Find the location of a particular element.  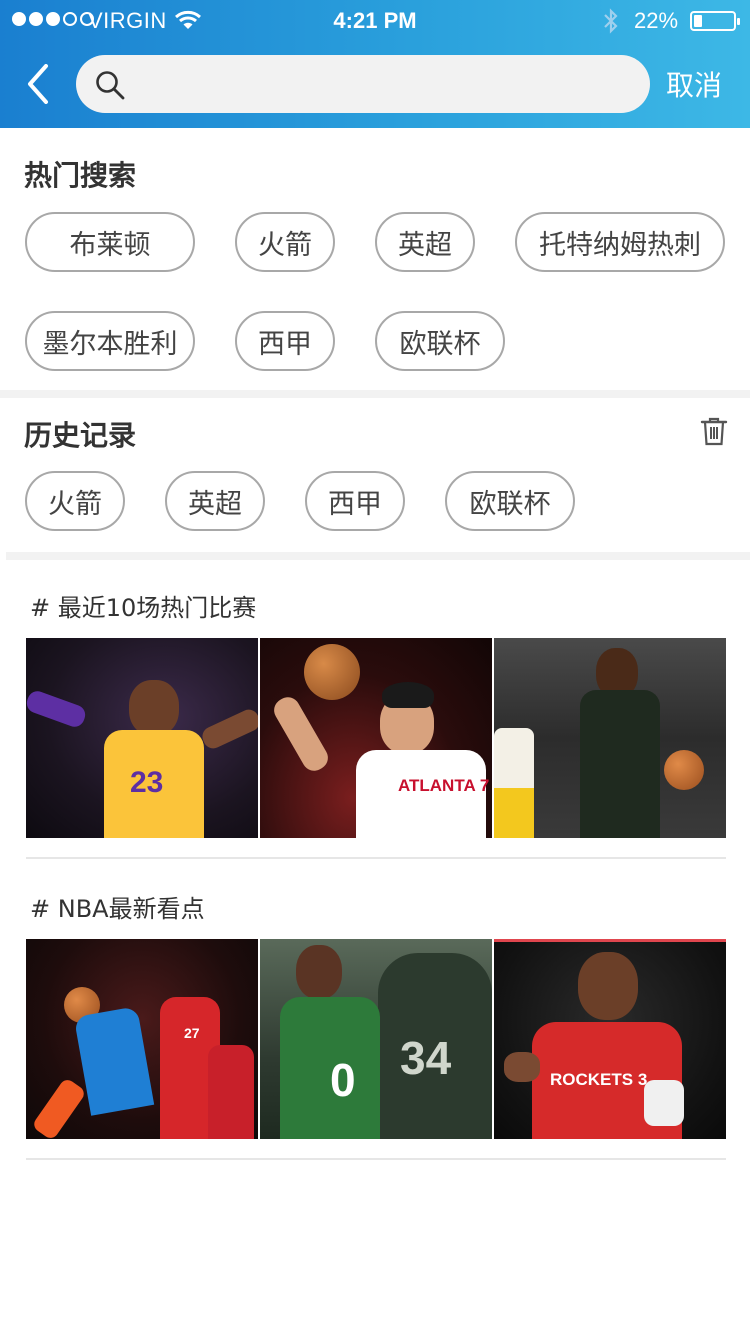

topic-image-row: 23 ATLANTA 7 is located at coordinates (376, 738).